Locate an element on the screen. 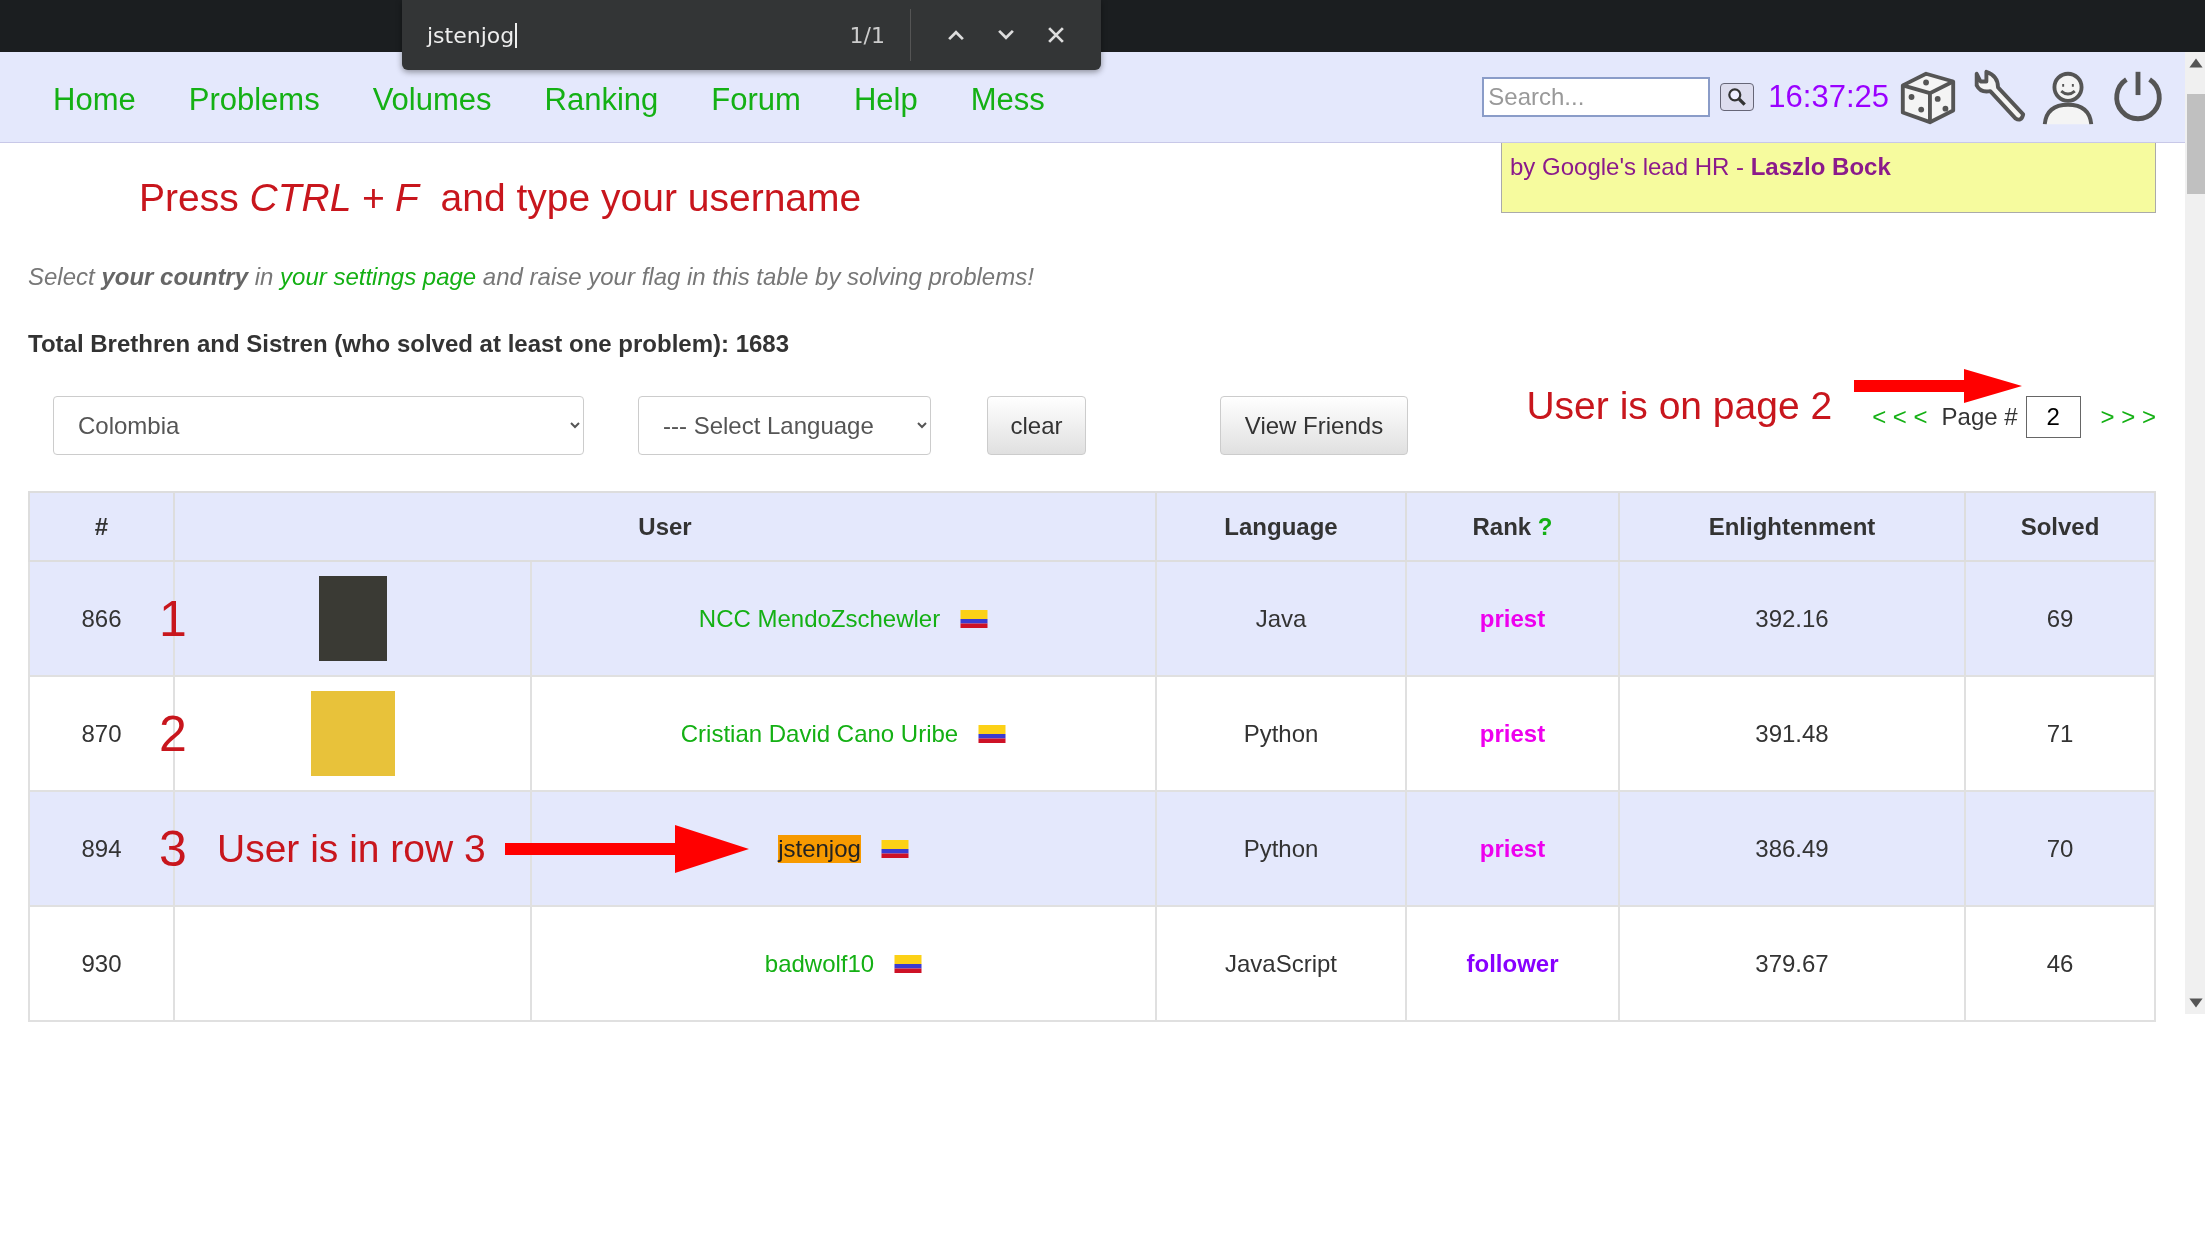 The height and width of the screenshot is (1241, 2205). annotation-text: User is in row 3 is located at coordinates (351, 848).